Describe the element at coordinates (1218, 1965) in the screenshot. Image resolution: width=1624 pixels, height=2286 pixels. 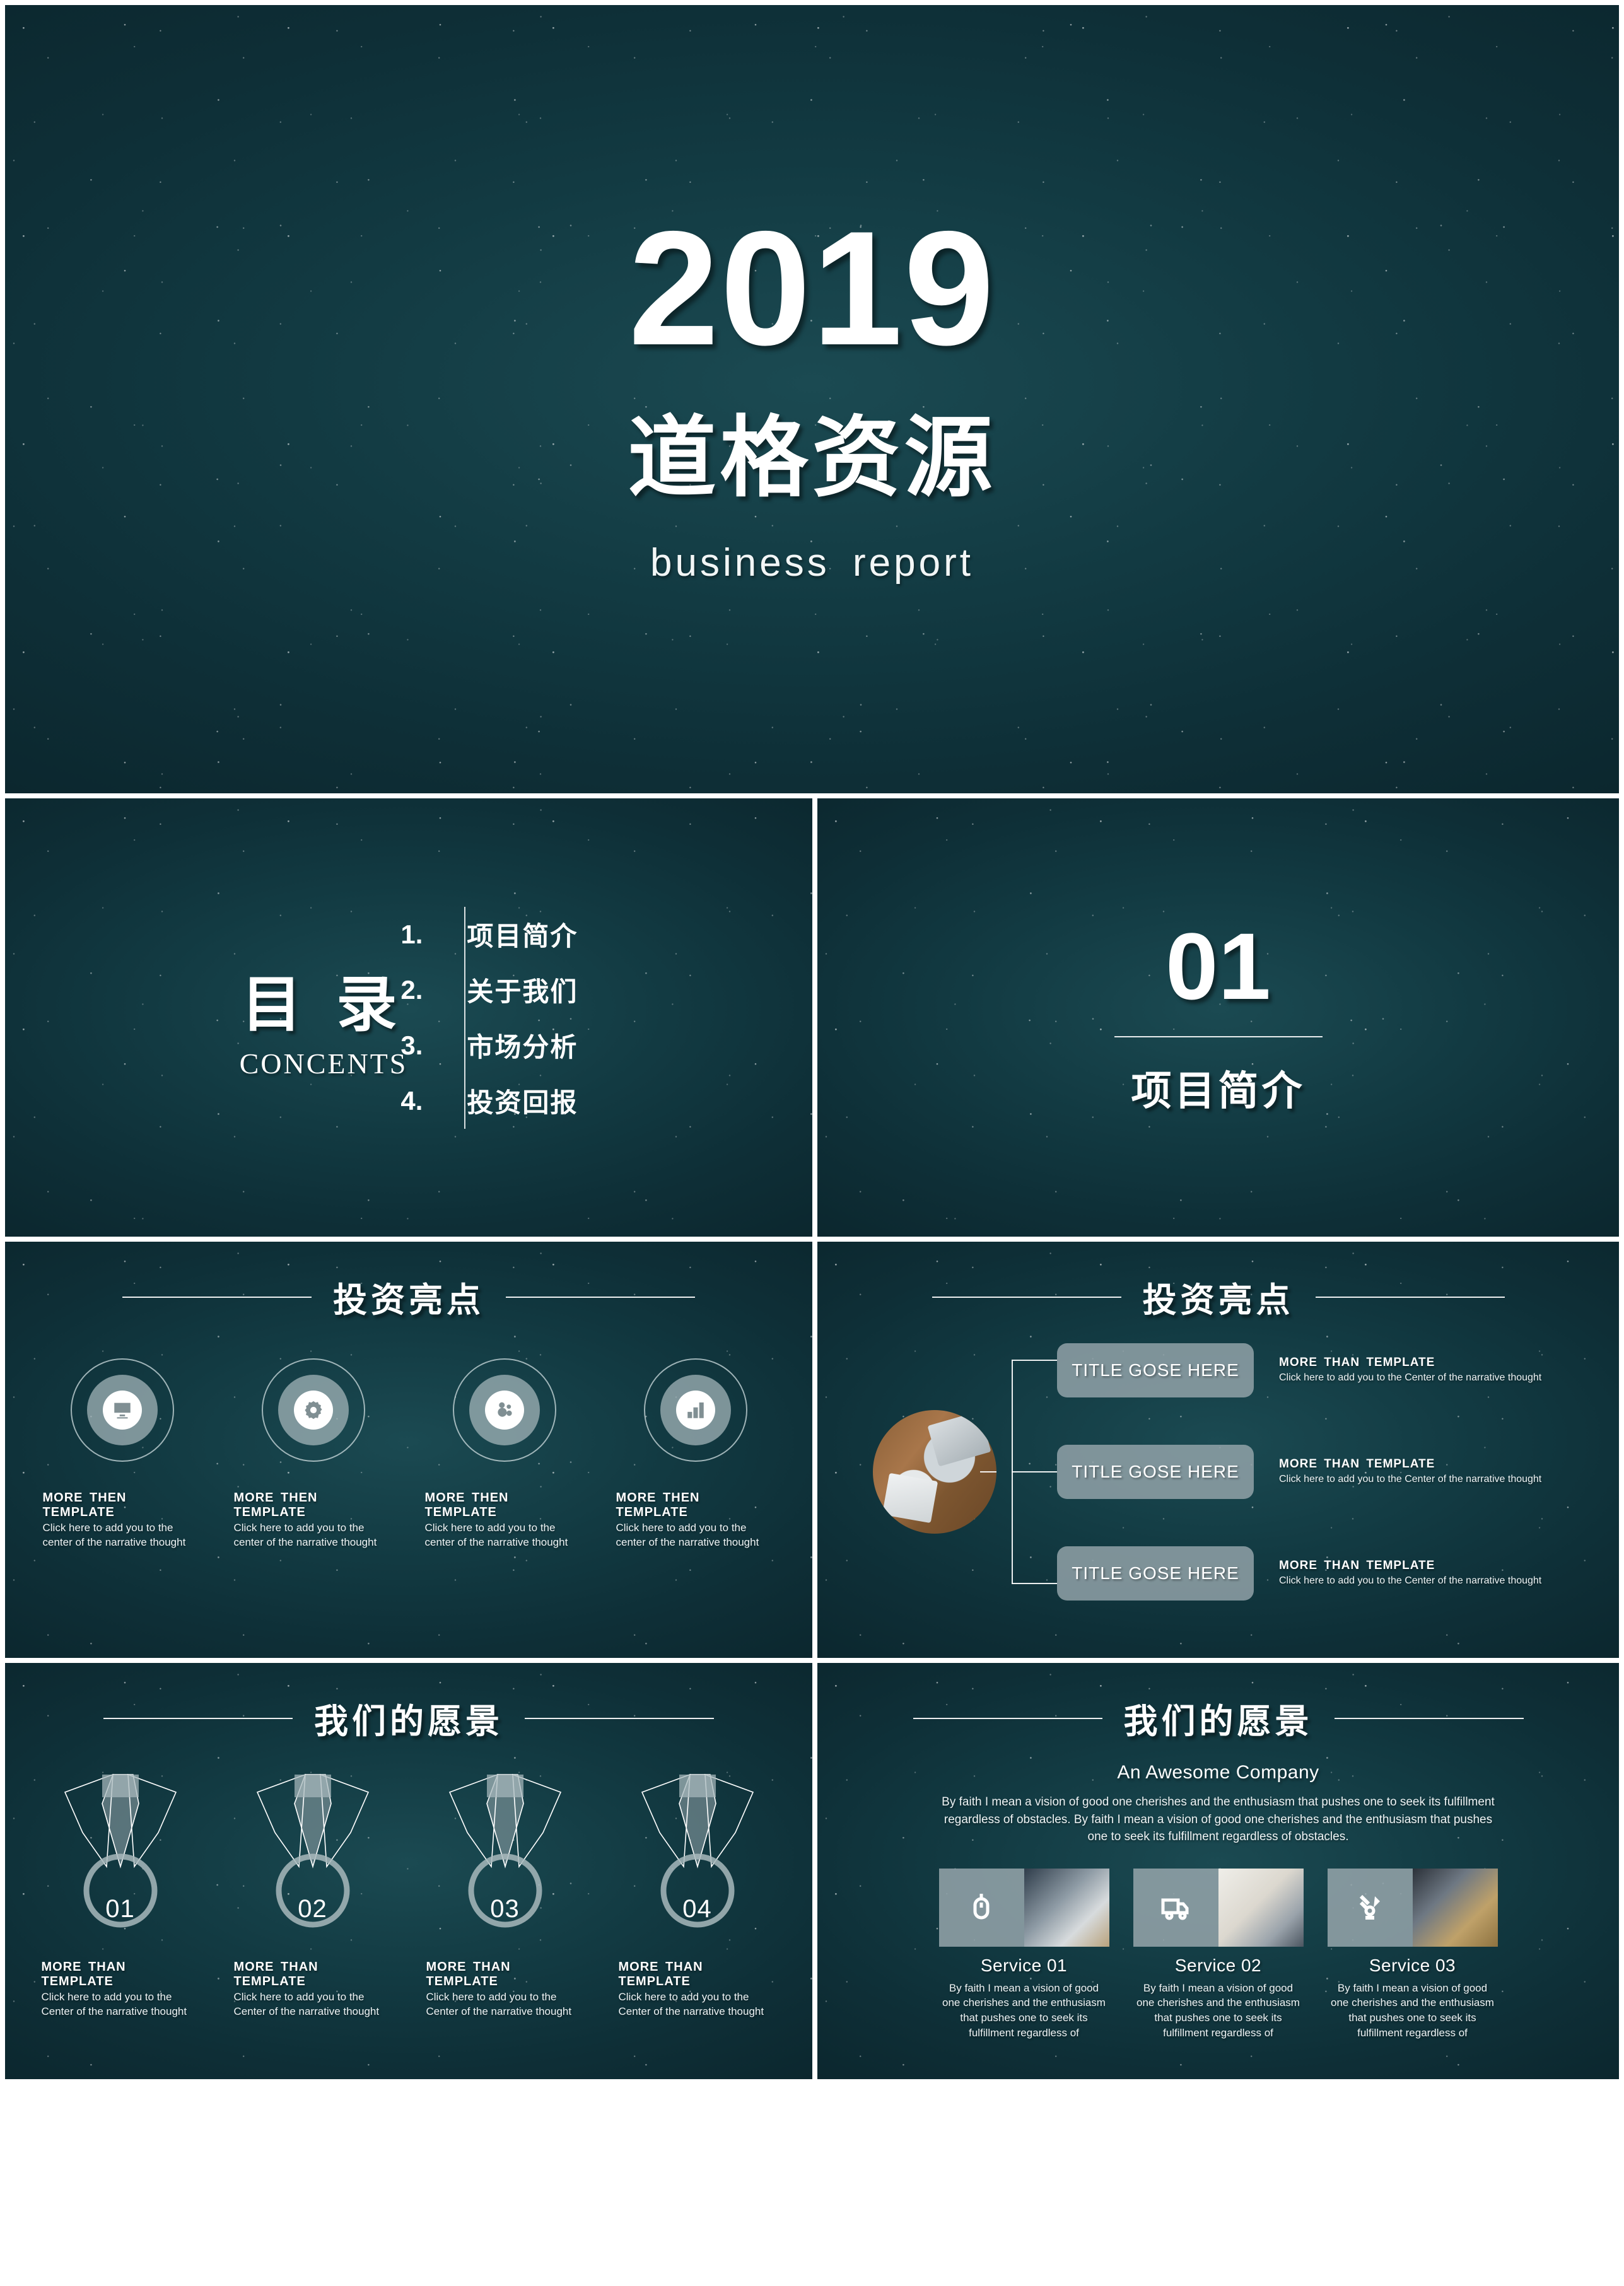
I see `service-name: Service 02` at that location.